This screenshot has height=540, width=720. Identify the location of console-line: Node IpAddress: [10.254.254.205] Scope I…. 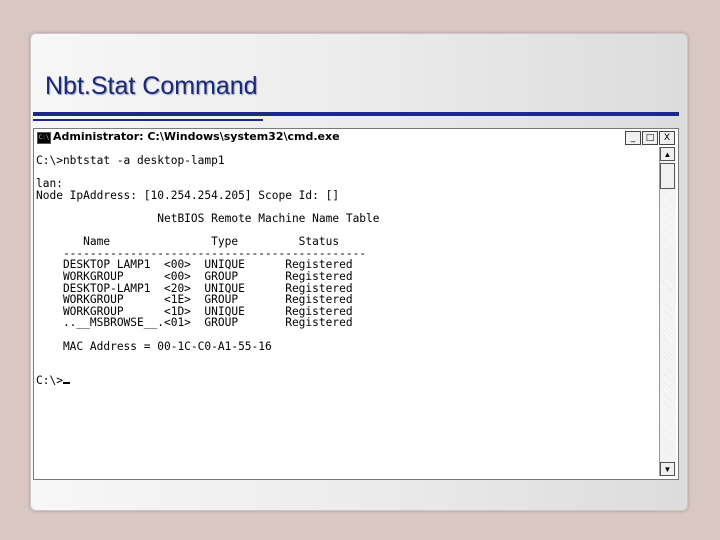
(188, 195).